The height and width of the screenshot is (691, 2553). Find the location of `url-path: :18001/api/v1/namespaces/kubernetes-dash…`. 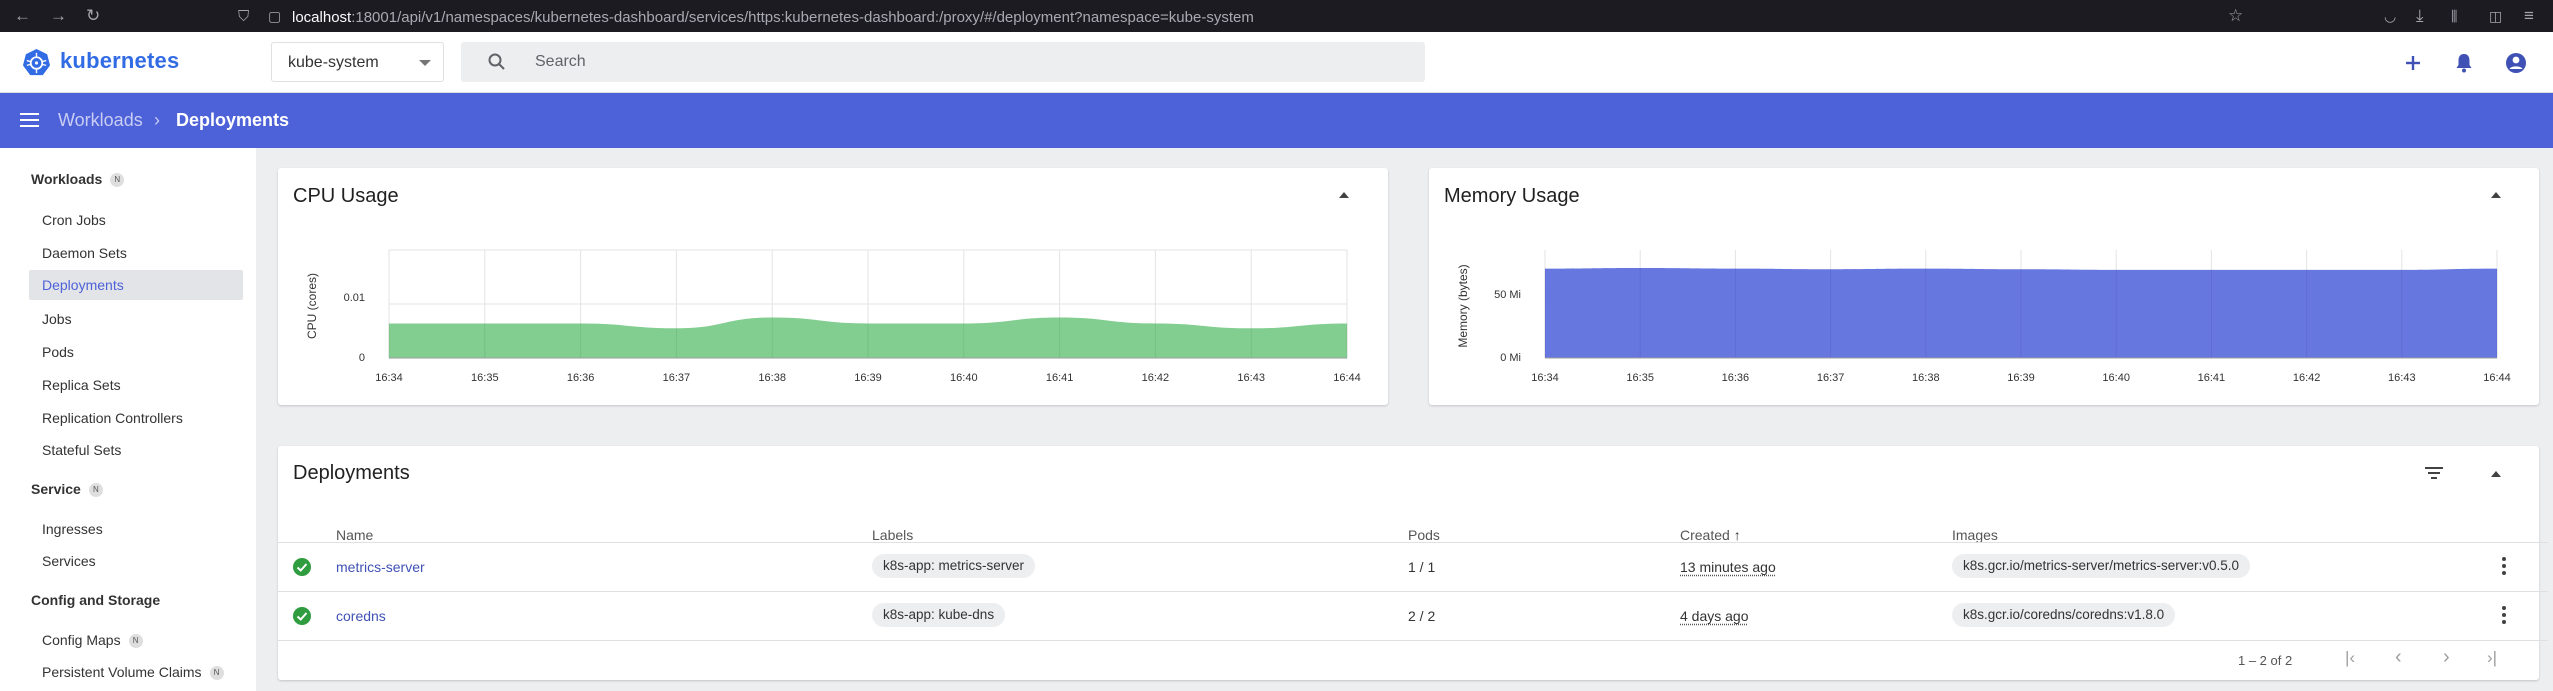

url-path: :18001/api/v1/namespaces/kubernetes-dash… is located at coordinates (802, 17).